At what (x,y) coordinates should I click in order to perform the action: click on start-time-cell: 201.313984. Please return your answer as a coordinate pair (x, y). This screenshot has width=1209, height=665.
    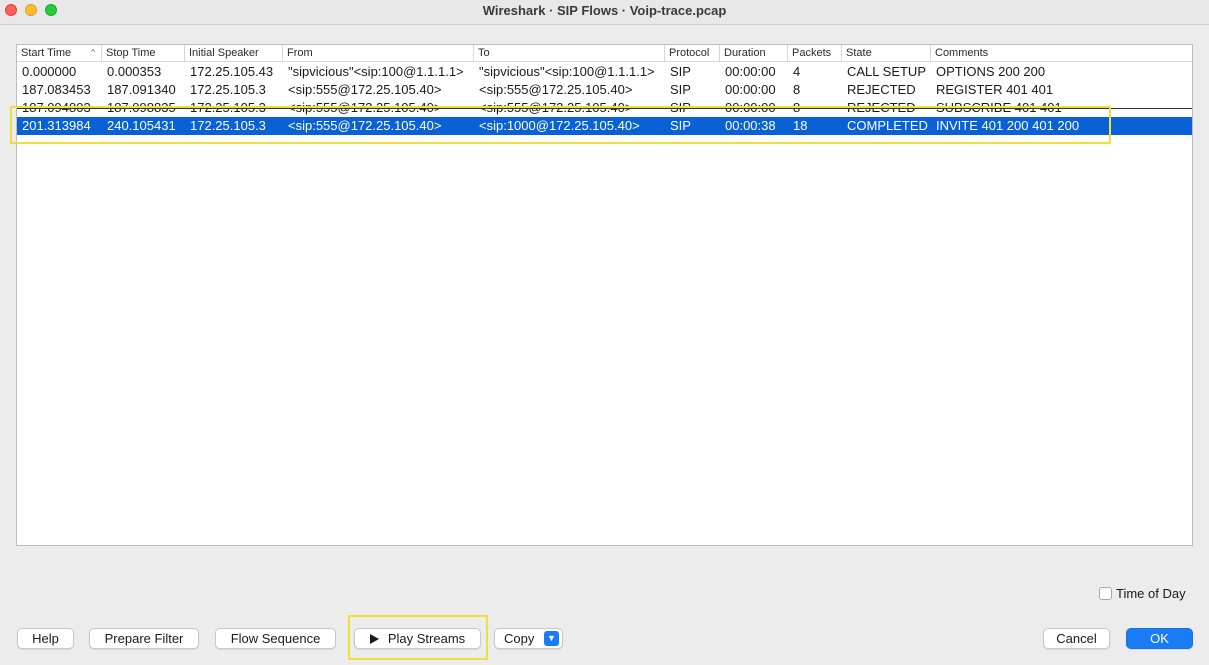
    Looking at the image, I should click on (56, 125).